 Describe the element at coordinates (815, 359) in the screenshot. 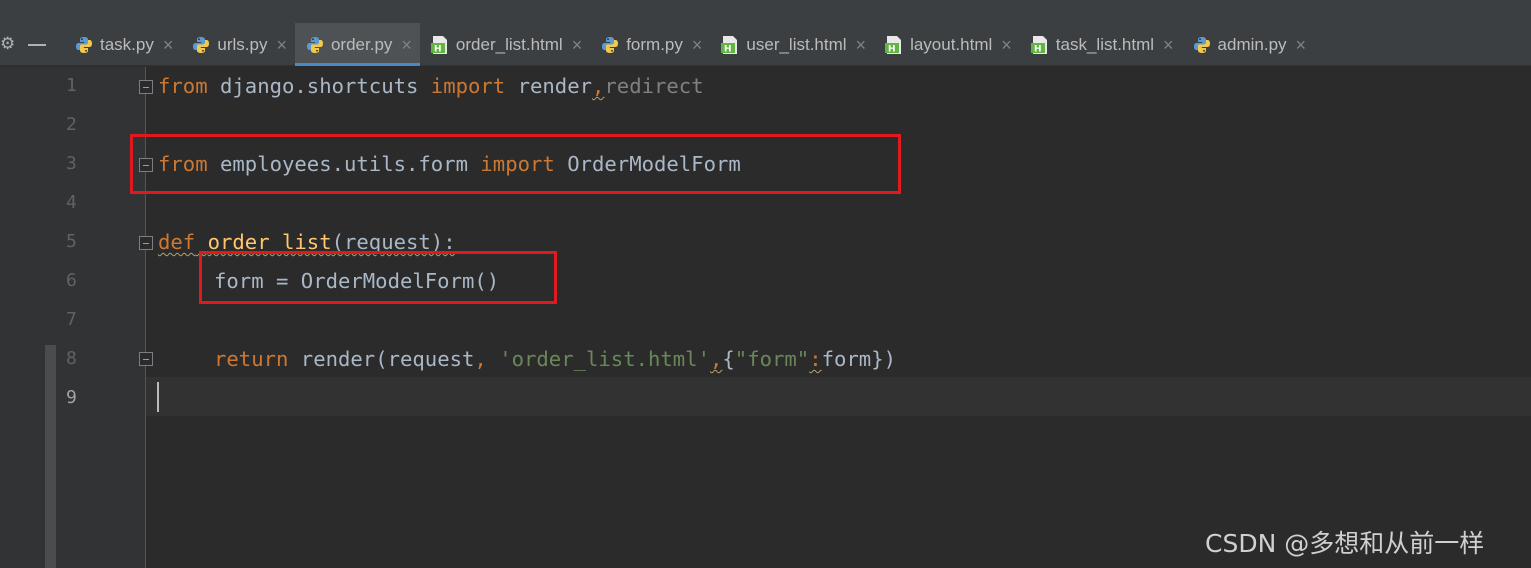

I see `colon: :` at that location.